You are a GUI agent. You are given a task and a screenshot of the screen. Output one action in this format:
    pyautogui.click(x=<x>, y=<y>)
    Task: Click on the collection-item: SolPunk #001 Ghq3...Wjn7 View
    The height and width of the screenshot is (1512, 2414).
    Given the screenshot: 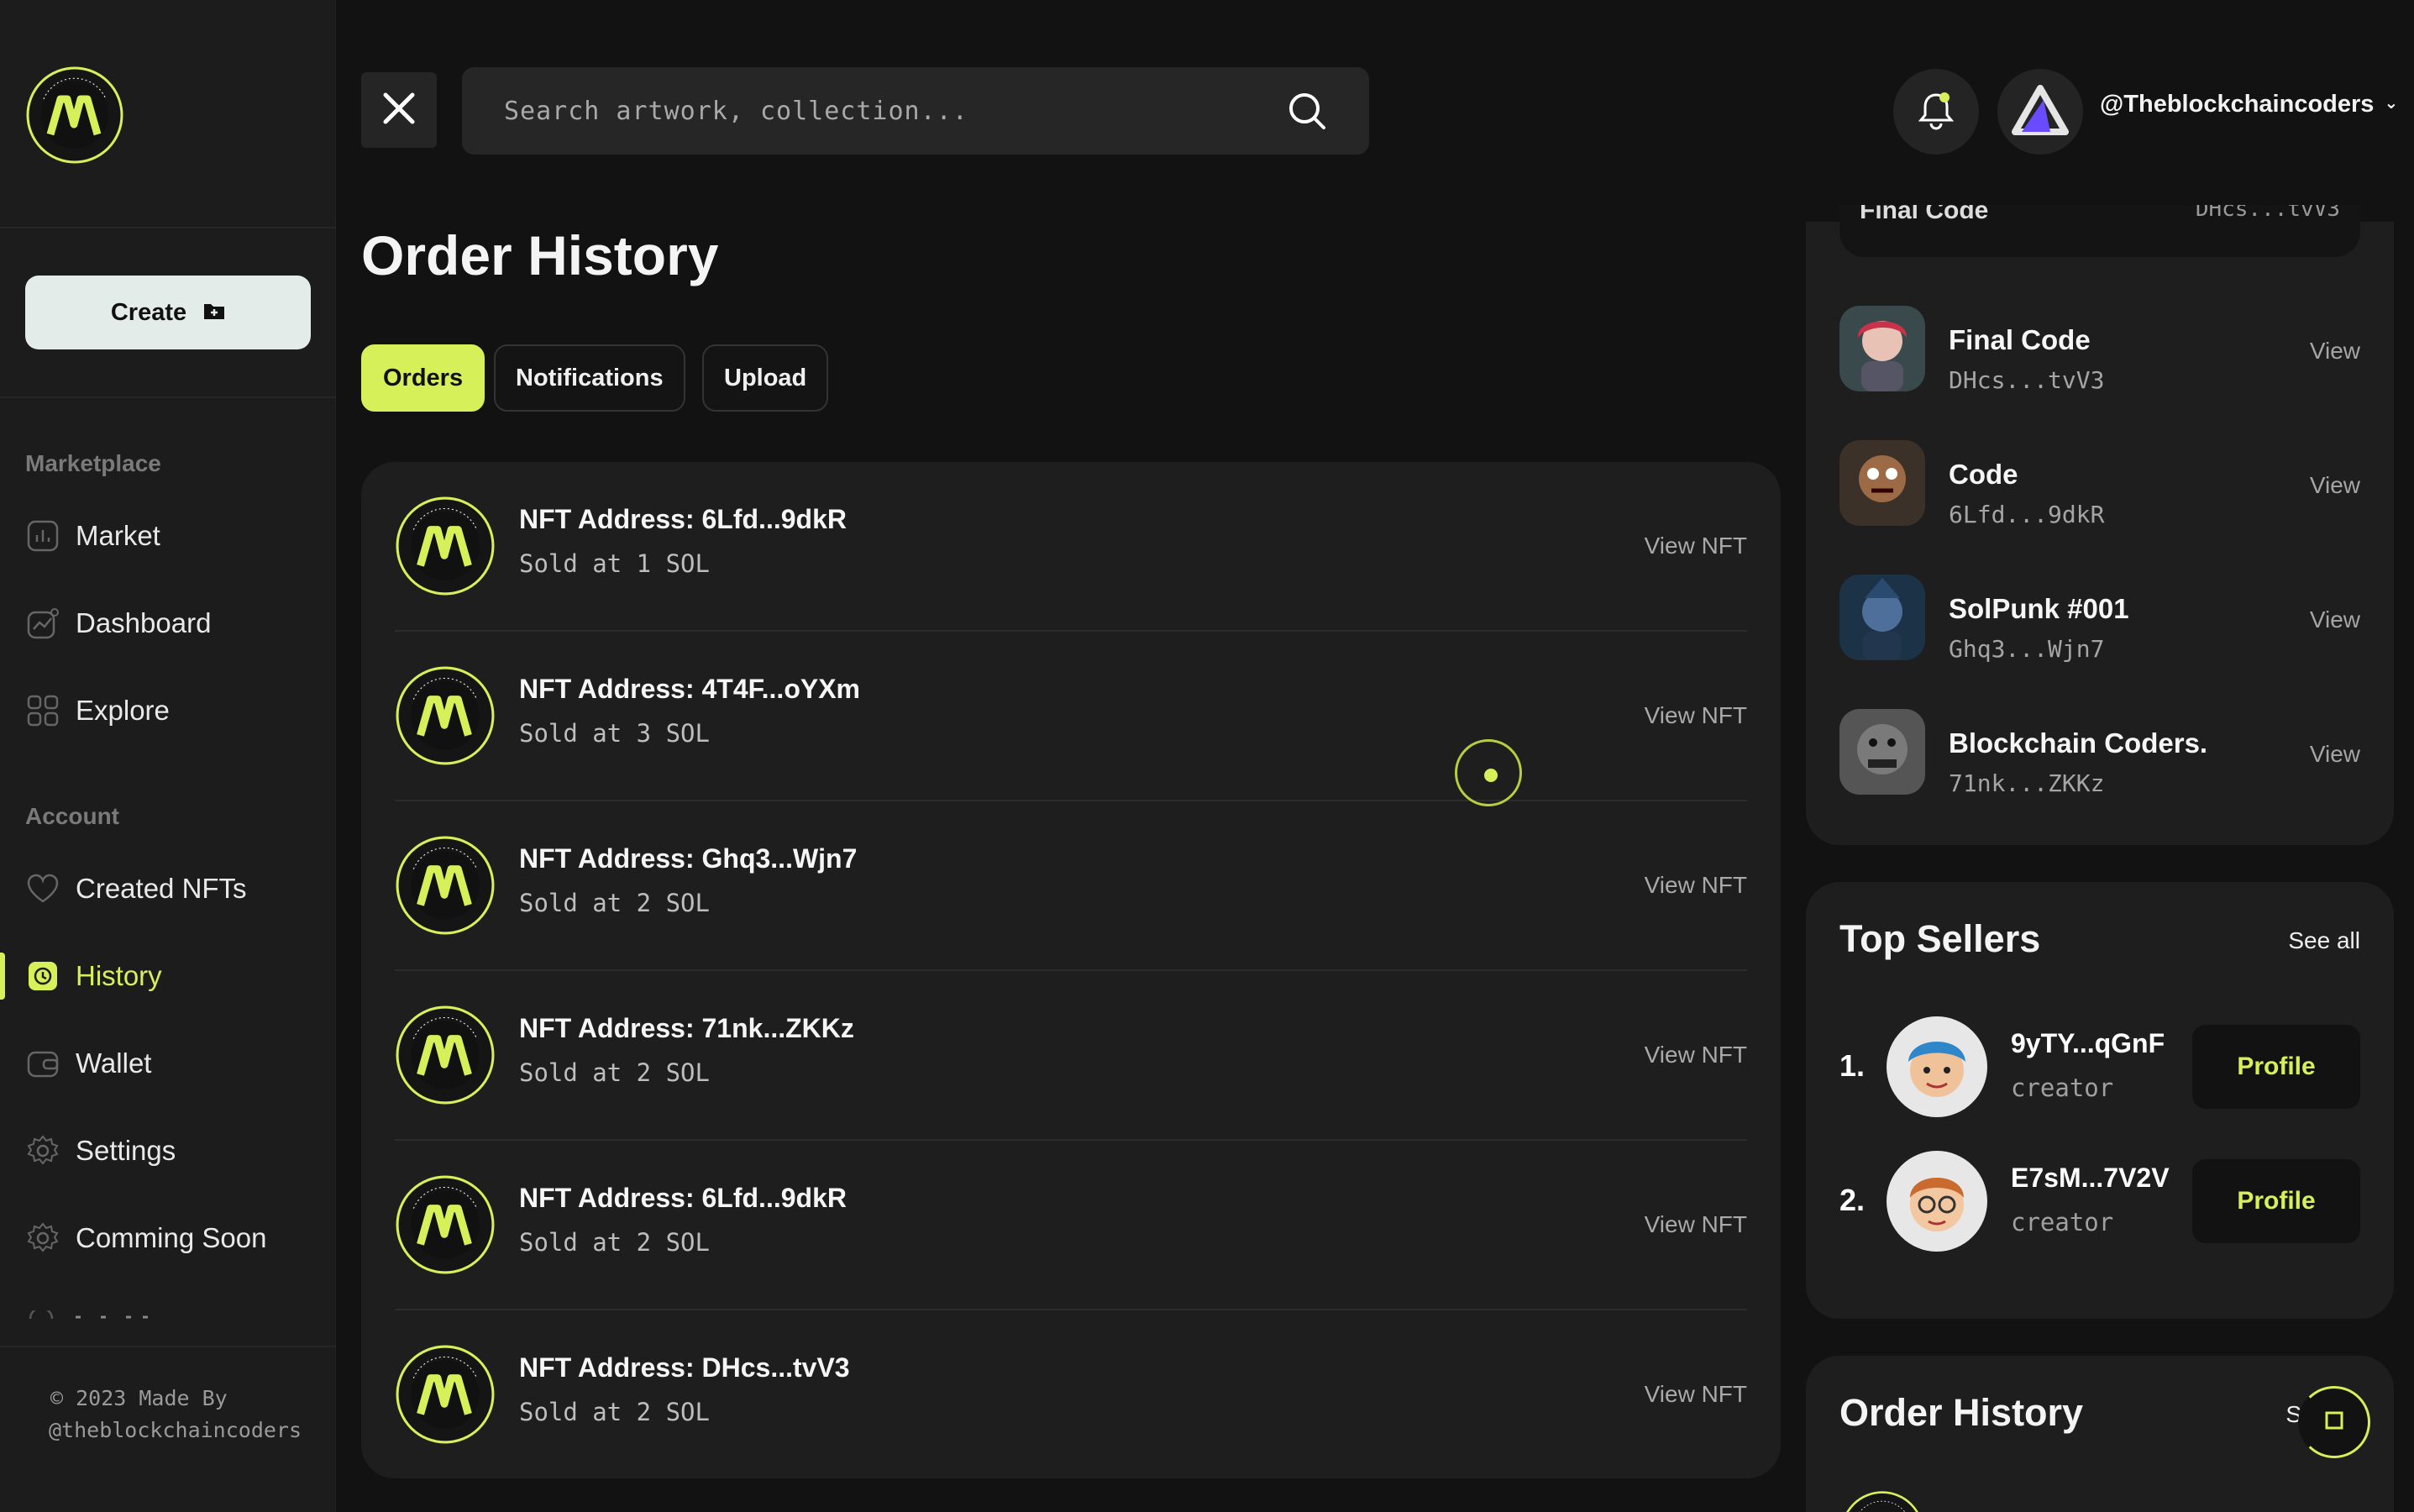 What is the action you would take?
    pyautogui.click(x=2100, y=621)
    